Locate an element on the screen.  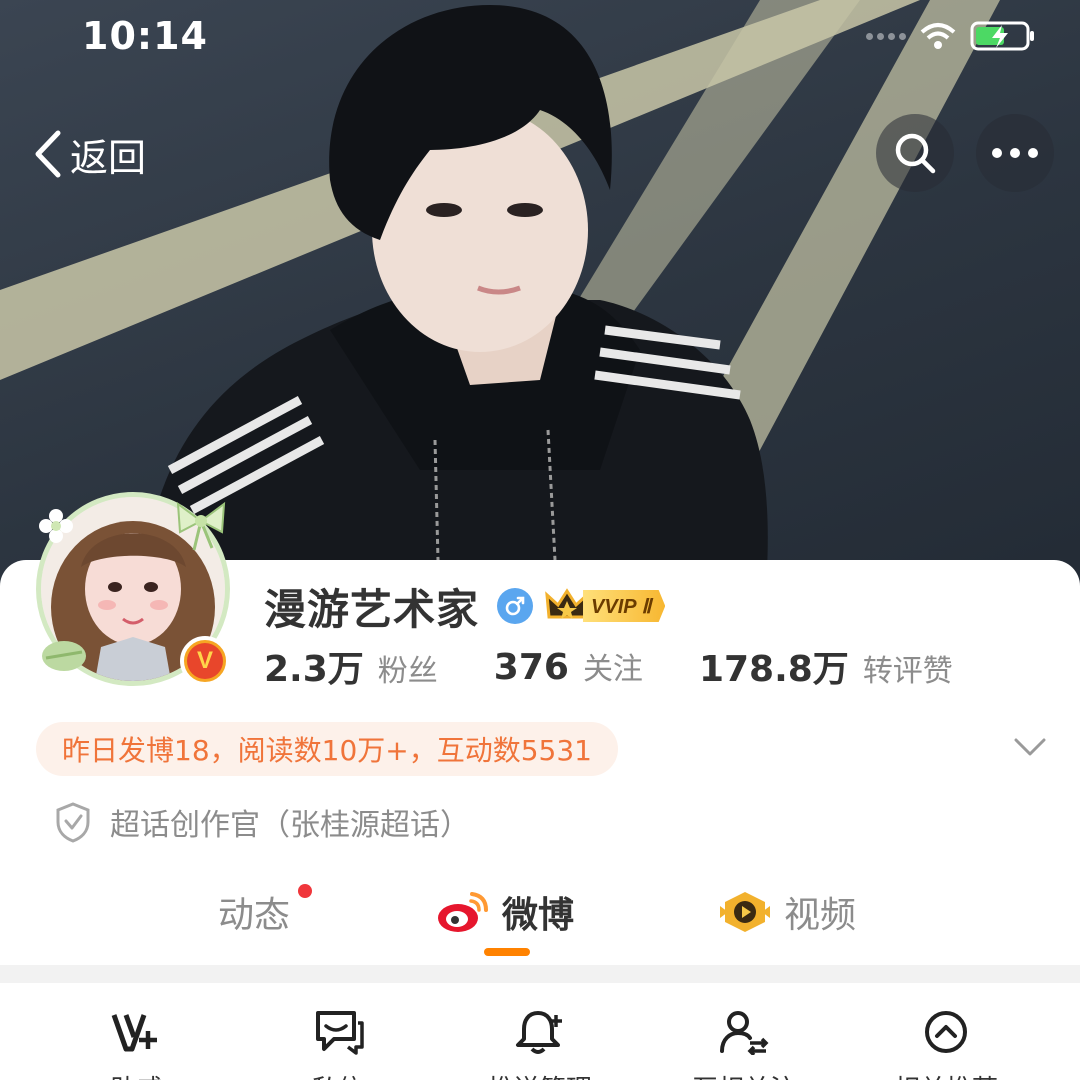
verified-v-icon: V is located at coordinates (205, 661).